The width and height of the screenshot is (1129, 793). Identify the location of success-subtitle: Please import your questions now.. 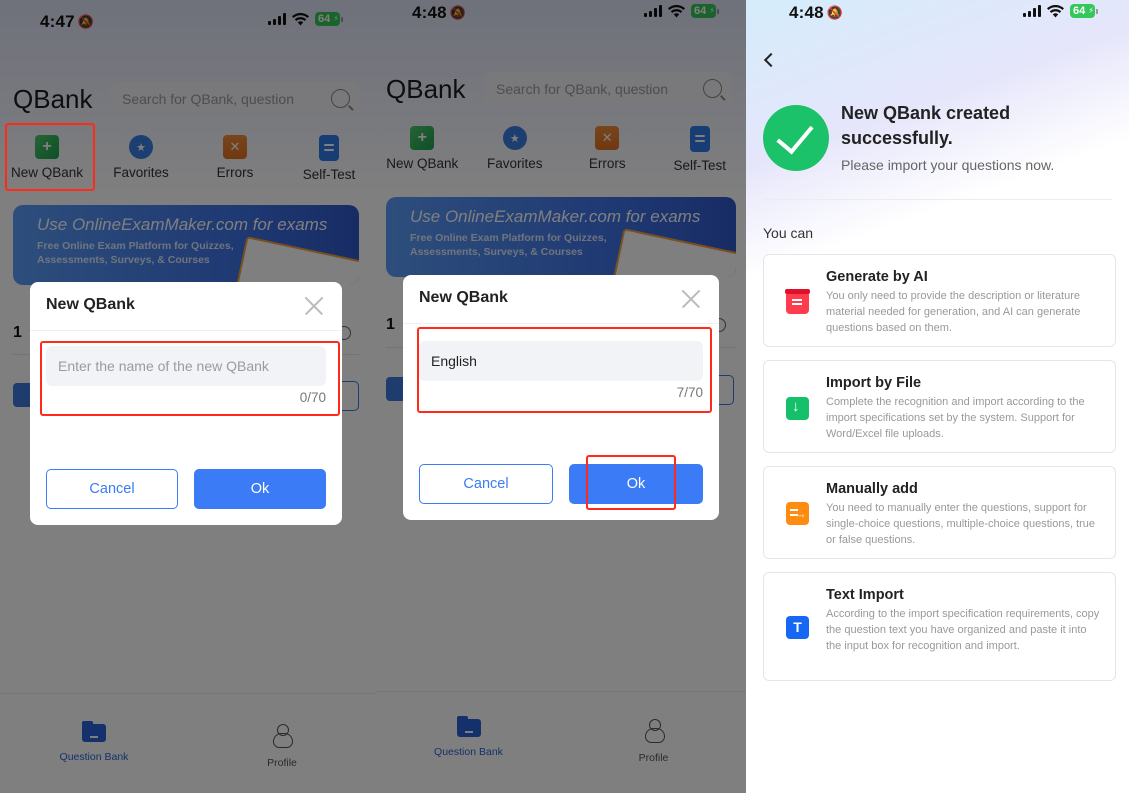
(948, 165).